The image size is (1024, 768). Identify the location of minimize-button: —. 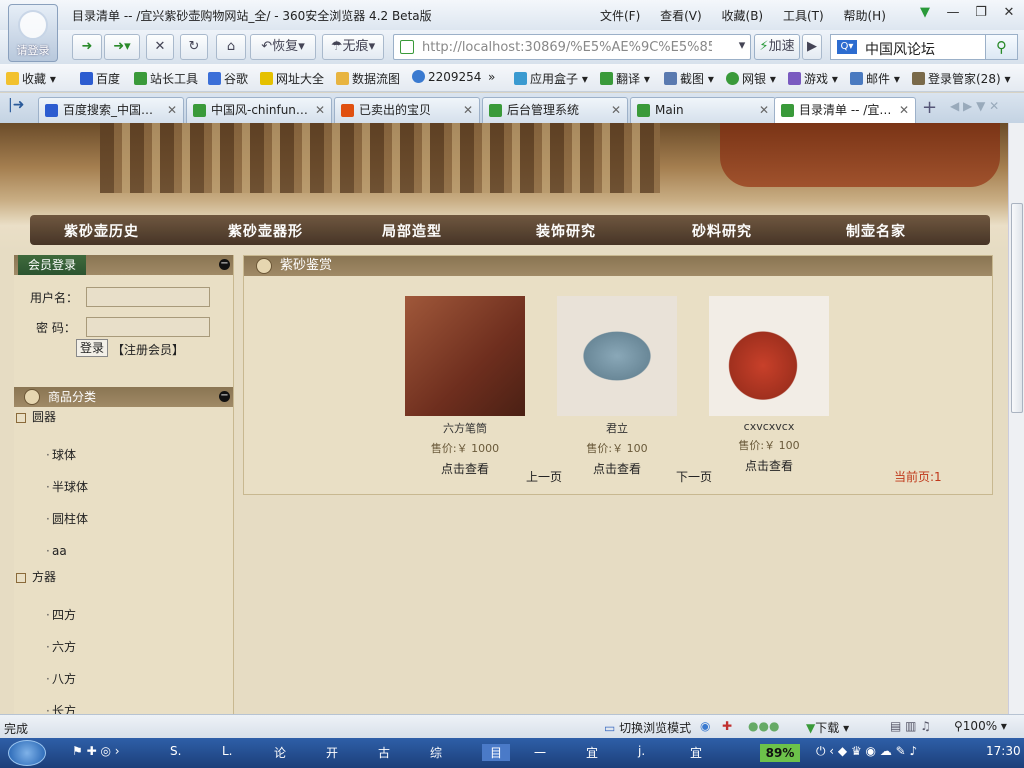
(953, 13).